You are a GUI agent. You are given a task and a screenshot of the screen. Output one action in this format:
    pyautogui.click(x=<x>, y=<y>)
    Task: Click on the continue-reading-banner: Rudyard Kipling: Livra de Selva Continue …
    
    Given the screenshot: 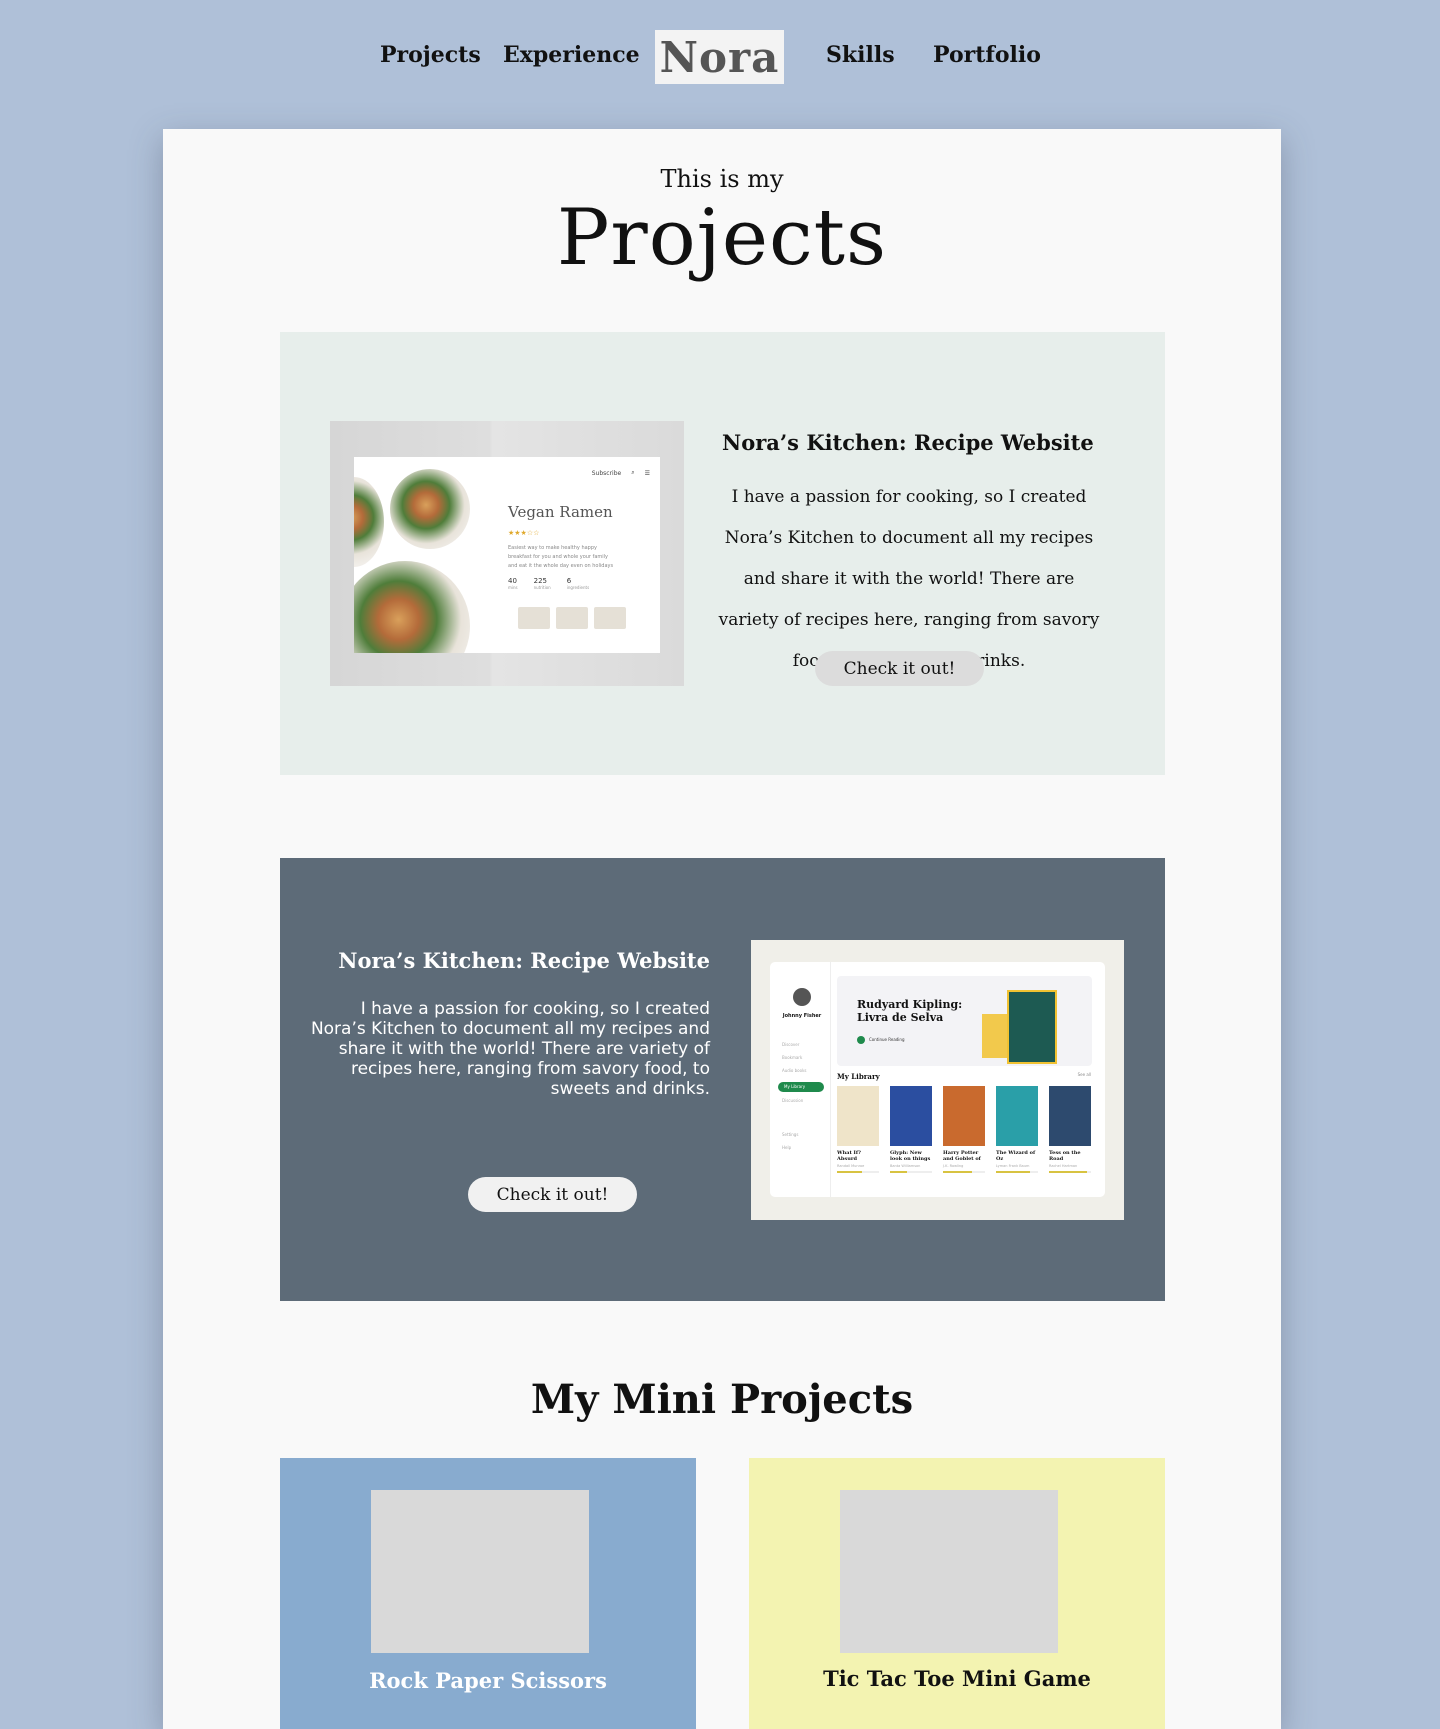 What is the action you would take?
    pyautogui.click(x=964, y=1021)
    